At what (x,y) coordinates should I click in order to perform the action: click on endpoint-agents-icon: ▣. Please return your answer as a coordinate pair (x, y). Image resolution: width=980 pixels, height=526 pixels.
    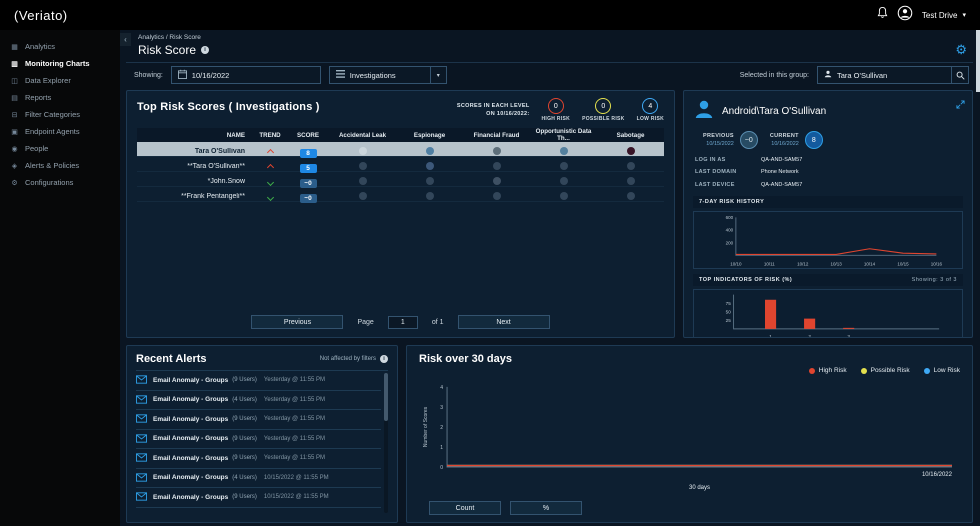
    Looking at the image, I should click on (14, 132).